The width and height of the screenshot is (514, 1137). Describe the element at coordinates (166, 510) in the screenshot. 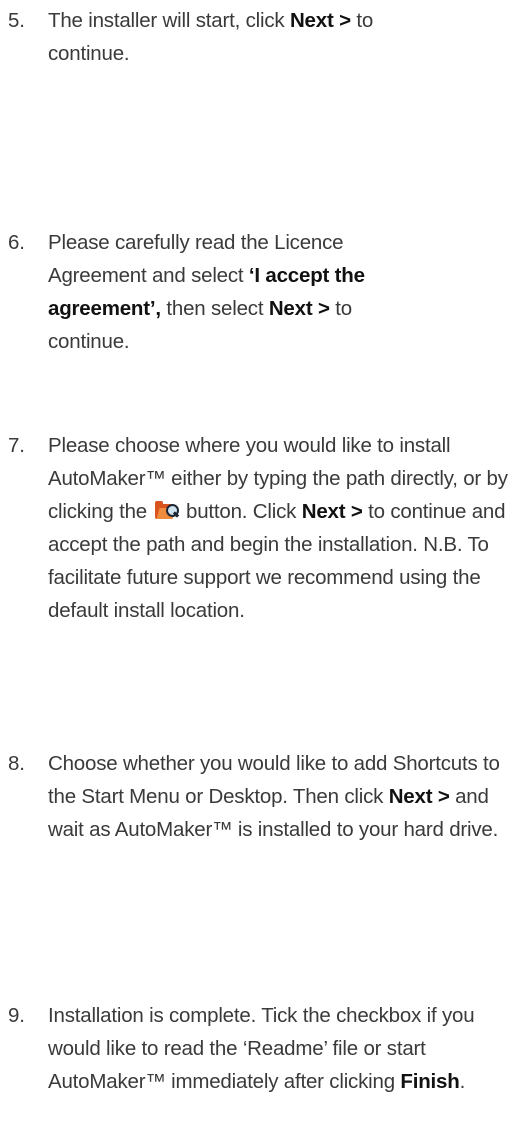

I see `folder-search-icon` at that location.